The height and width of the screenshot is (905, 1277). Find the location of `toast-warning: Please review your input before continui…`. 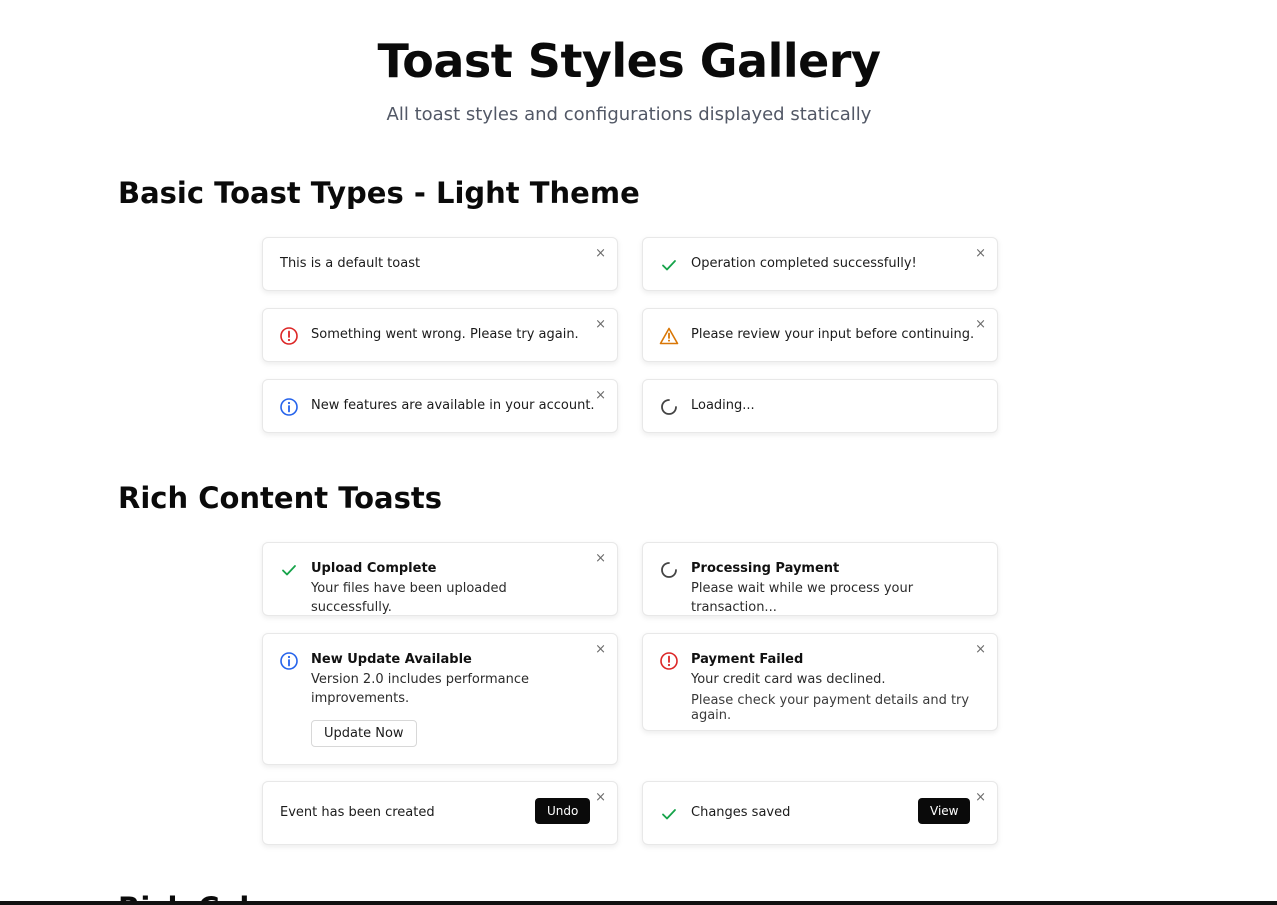

toast-warning: Please review your input before continui… is located at coordinates (820, 335).